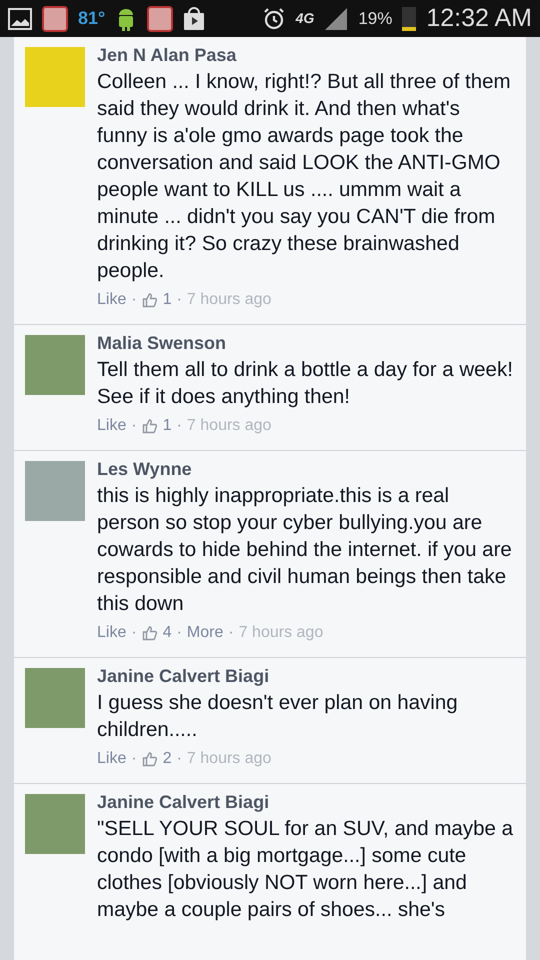  I want to click on network-type: 4G, so click(305, 18).